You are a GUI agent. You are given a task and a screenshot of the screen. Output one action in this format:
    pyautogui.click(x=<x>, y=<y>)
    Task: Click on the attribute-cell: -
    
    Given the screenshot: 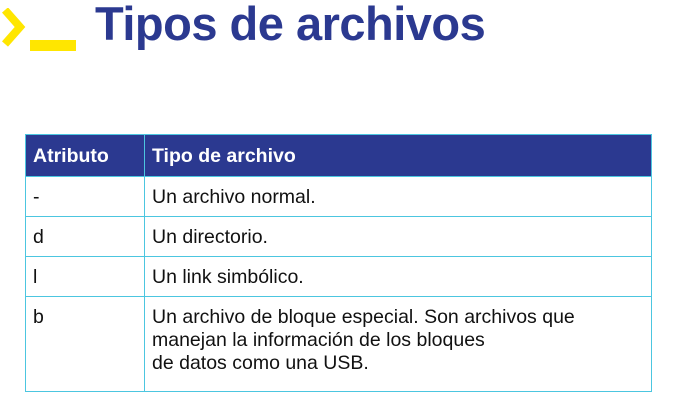 What is the action you would take?
    pyautogui.click(x=85, y=196)
    